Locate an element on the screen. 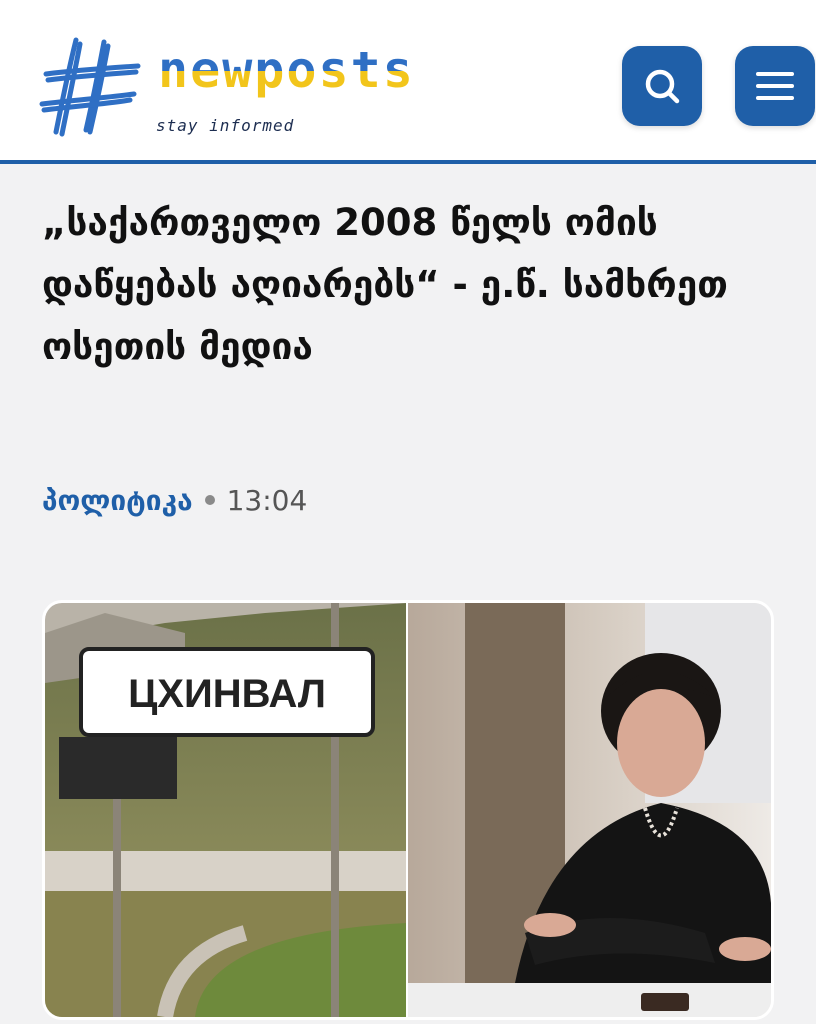  logo-wordmark: newposts is located at coordinates (286, 70).